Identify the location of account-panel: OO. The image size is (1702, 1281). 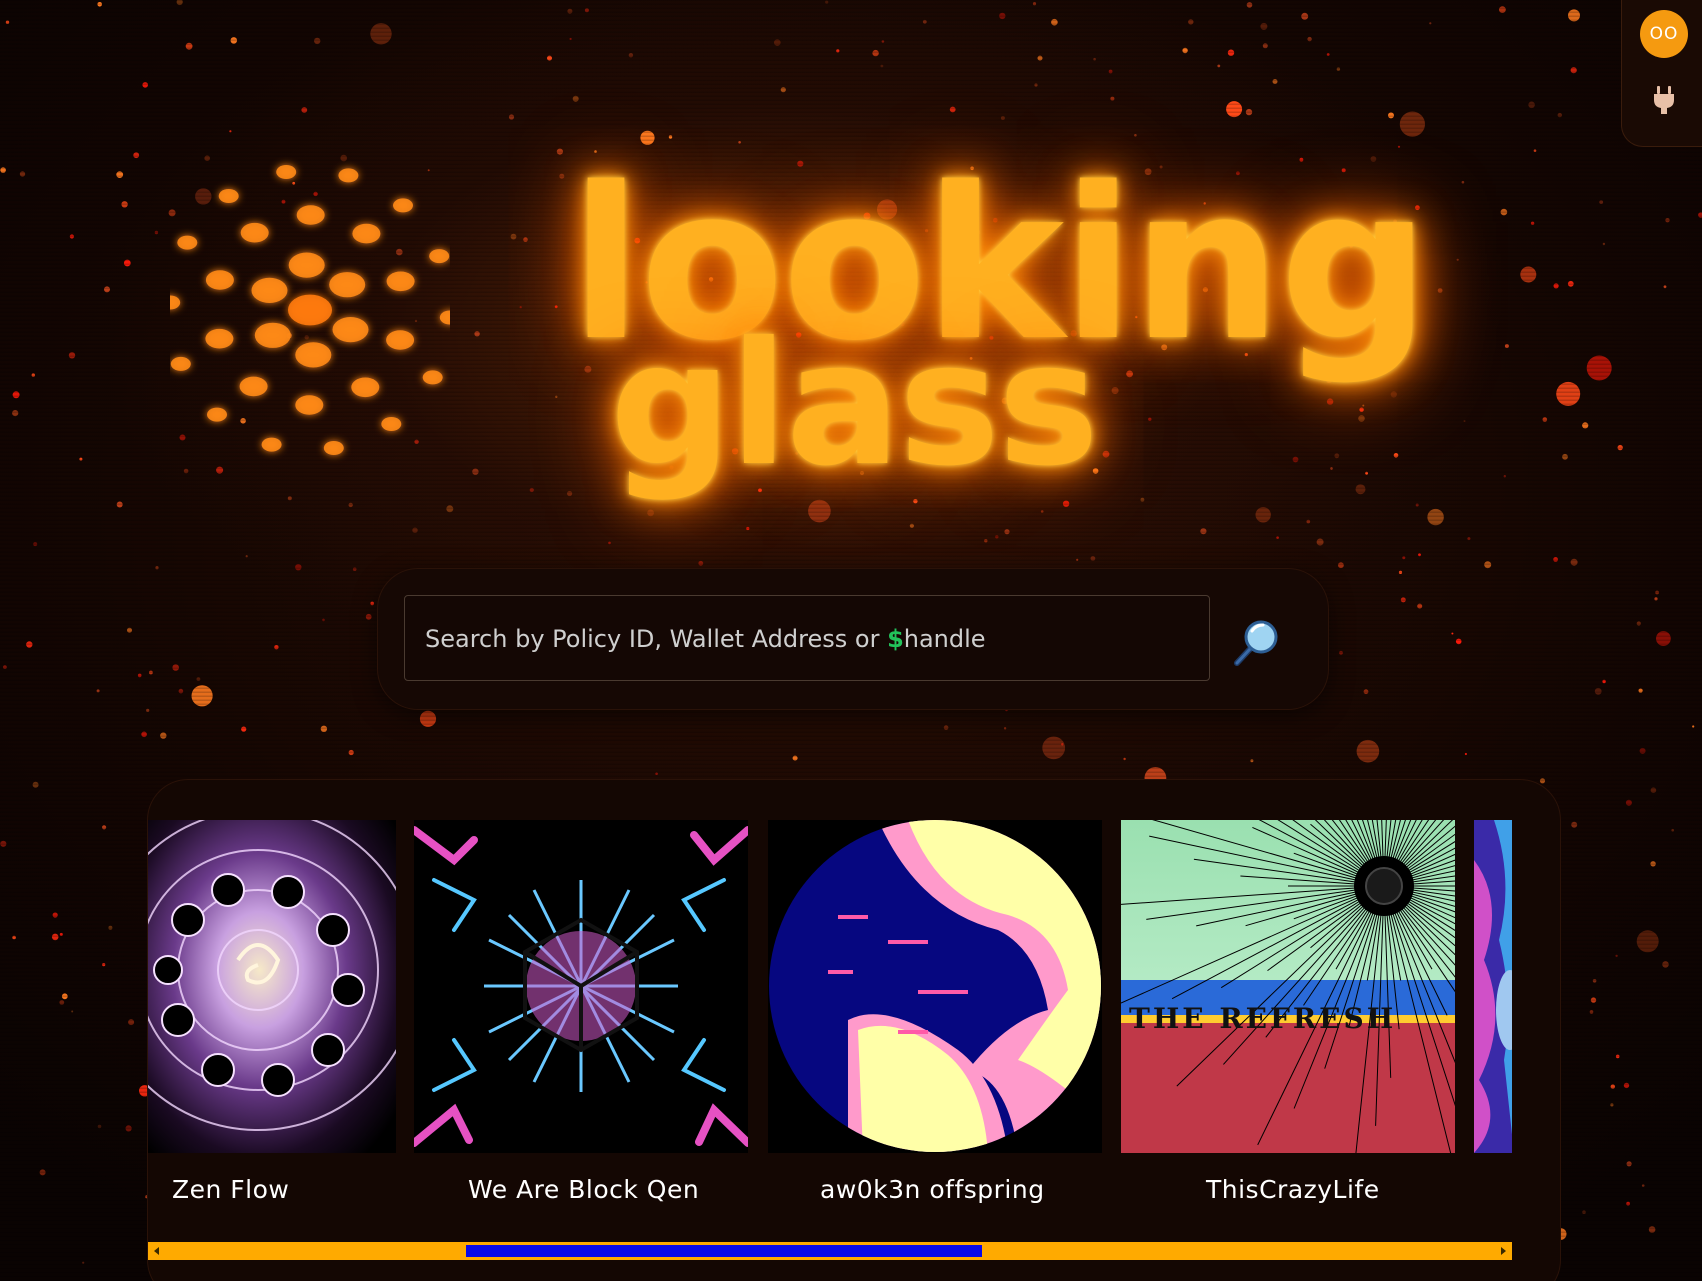
(1661, 73).